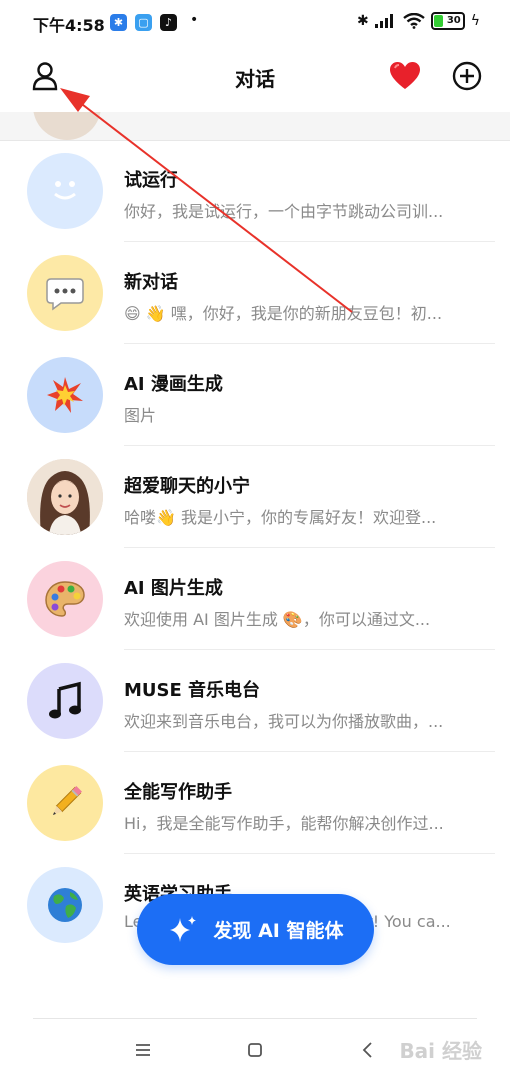 The height and width of the screenshot is (1080, 510). I want to click on battery-icon: 30, so click(447, 21).